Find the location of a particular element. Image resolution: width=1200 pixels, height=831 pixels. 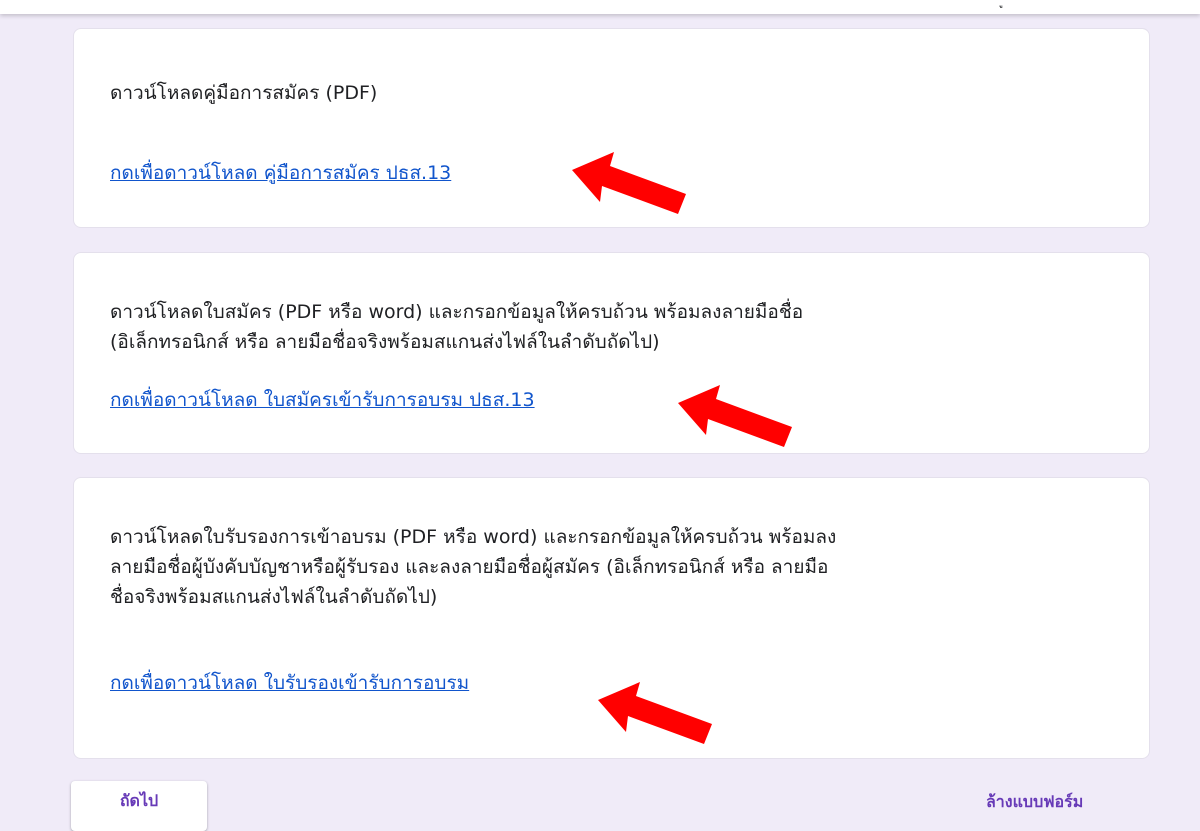

download-manual-link: กดเพื่อดาวน์โหลด คู่มือการสมัคร ปธส.13 is located at coordinates (280, 173).